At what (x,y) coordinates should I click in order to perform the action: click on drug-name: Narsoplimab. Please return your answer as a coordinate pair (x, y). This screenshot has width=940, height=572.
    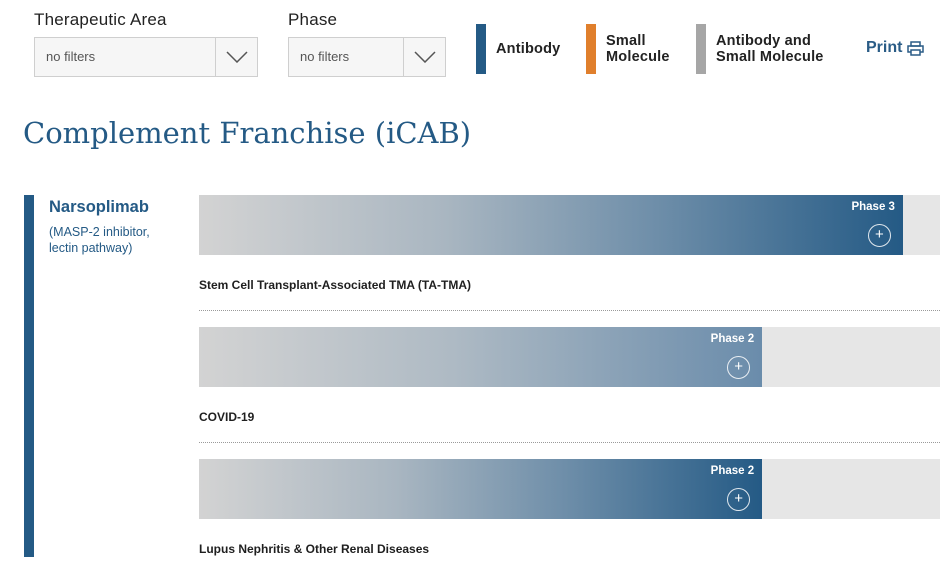
    Looking at the image, I should click on (99, 207).